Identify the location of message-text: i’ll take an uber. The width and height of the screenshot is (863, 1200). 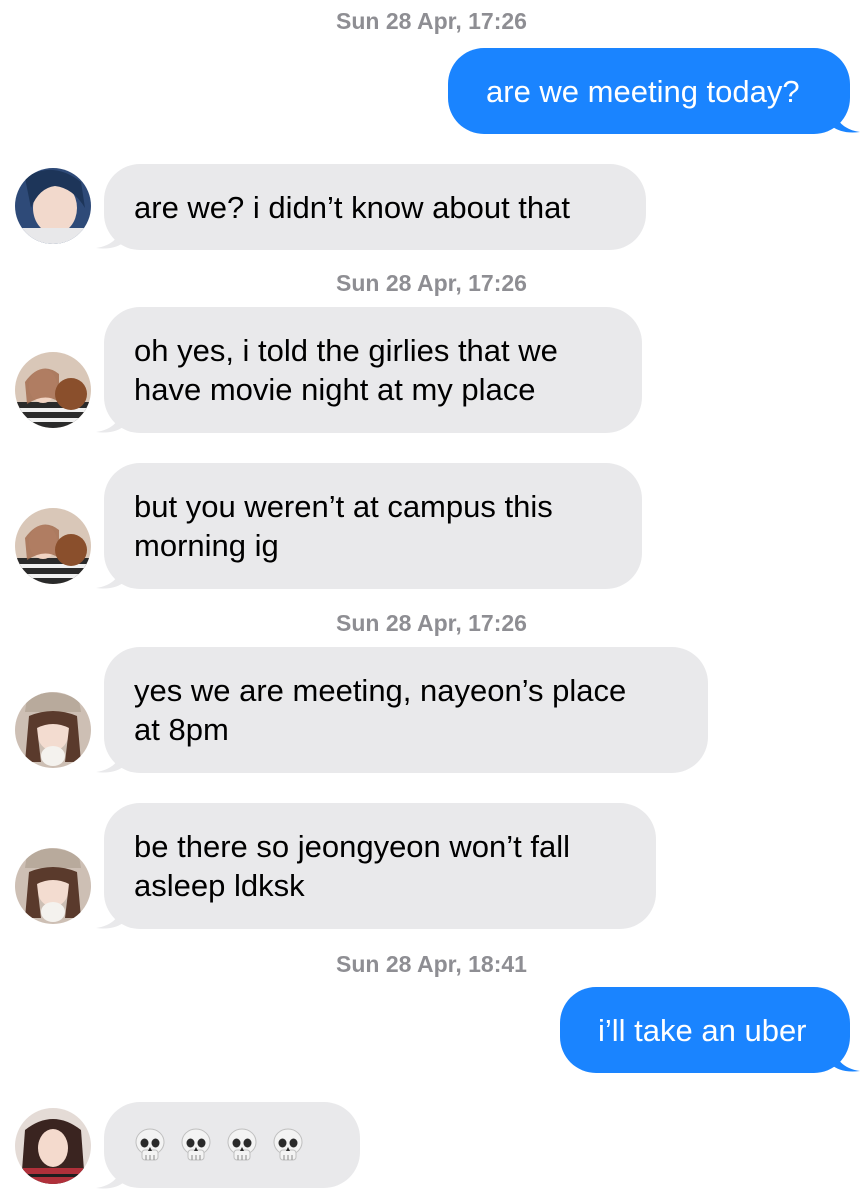
(702, 1030).